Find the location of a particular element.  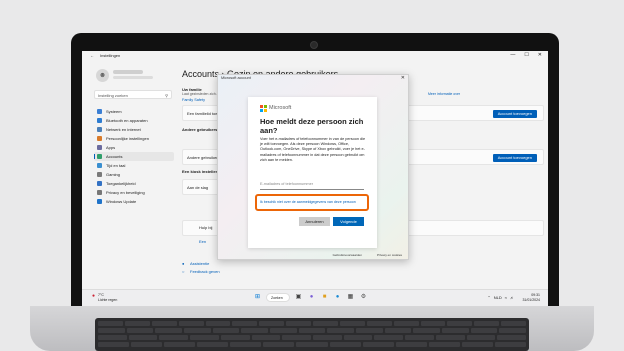

close-button: ✕ is located at coordinates (540, 55).